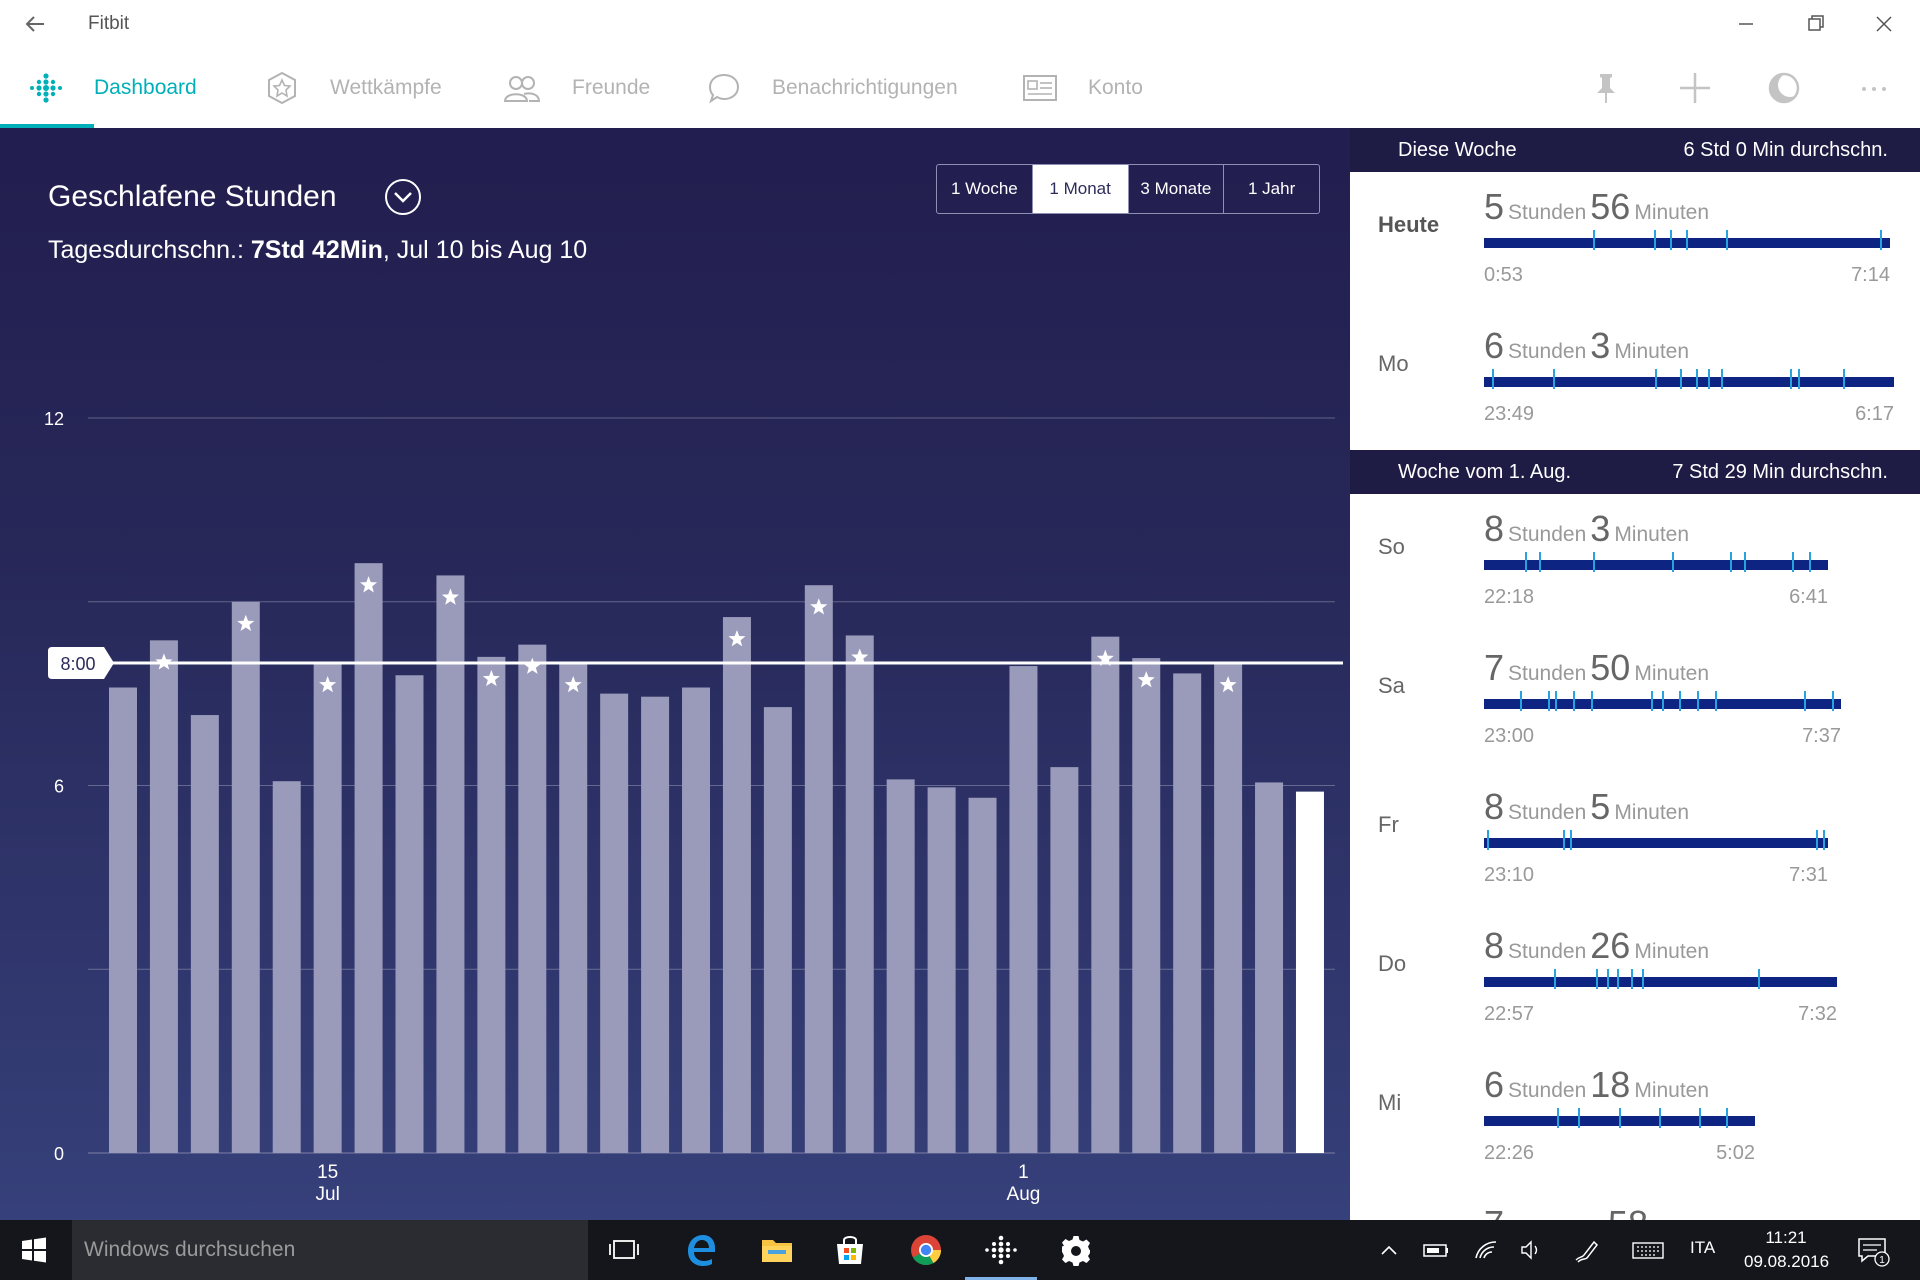 The height and width of the screenshot is (1280, 1920). What do you see at coordinates (926, 1250) in the screenshot?
I see `chrome-icon` at bounding box center [926, 1250].